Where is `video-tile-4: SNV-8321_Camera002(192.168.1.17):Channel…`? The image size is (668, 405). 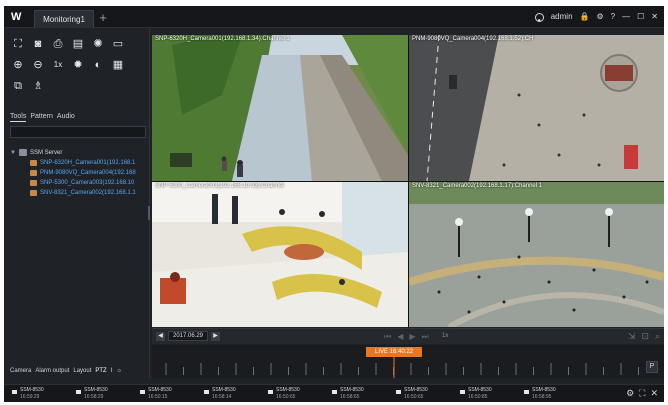 video-tile-4: SNV-8321_Camera002(192.168.1.17):Channel… is located at coordinates (536, 254).